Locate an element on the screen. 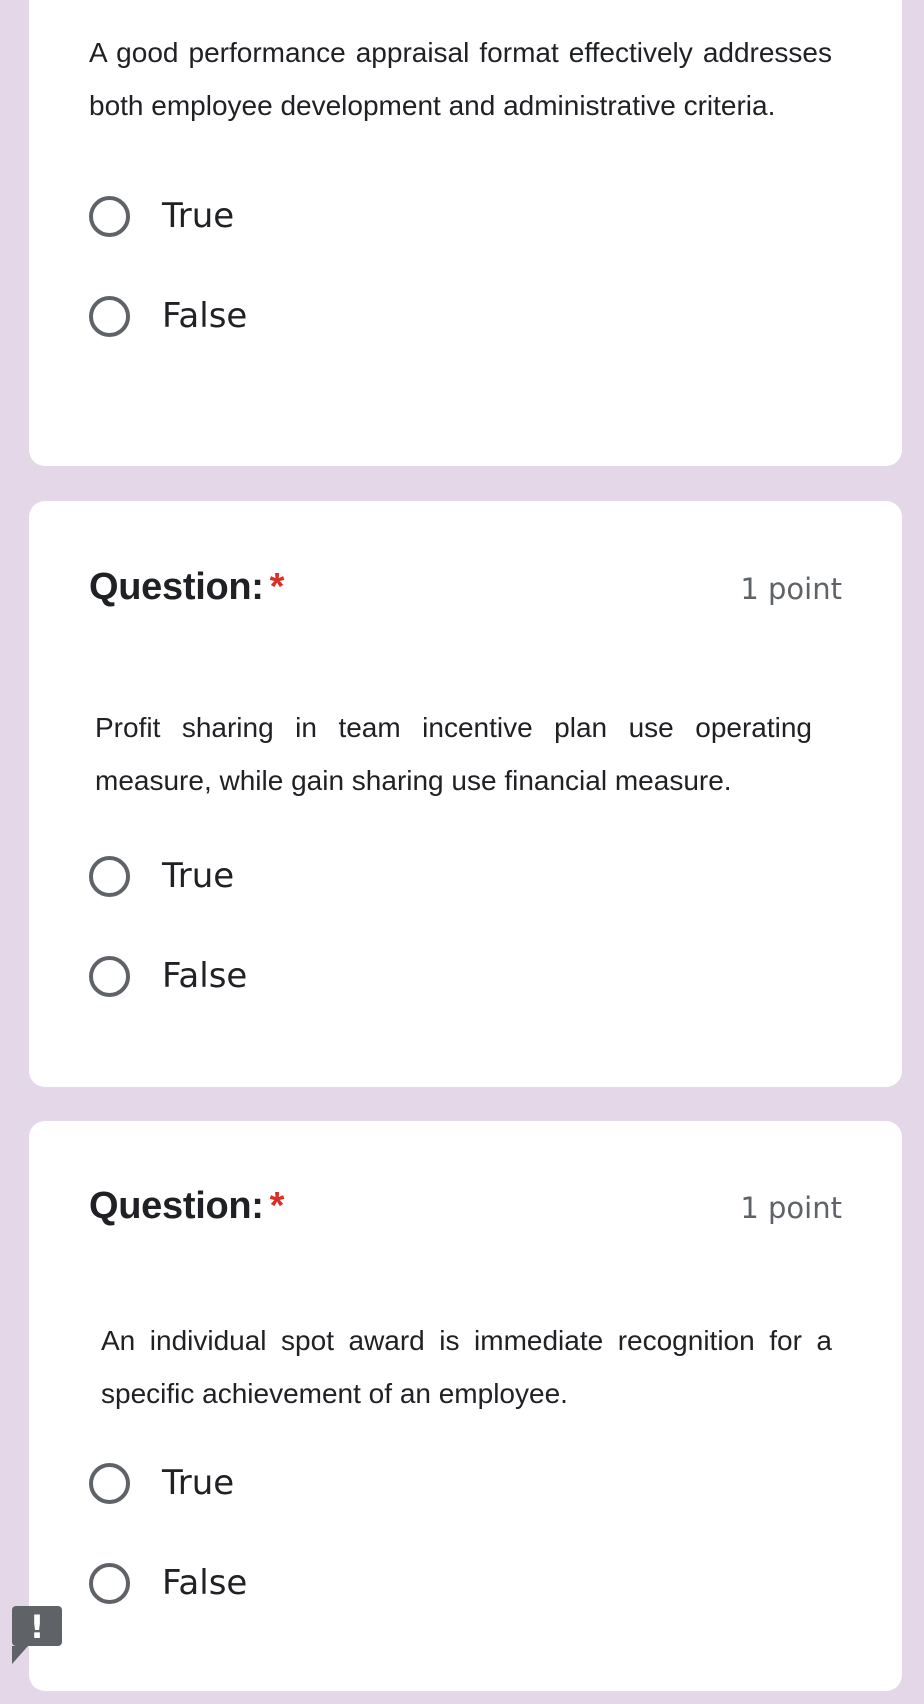 The width and height of the screenshot is (924, 1704). report-button: ! is located at coordinates (37, 1635).